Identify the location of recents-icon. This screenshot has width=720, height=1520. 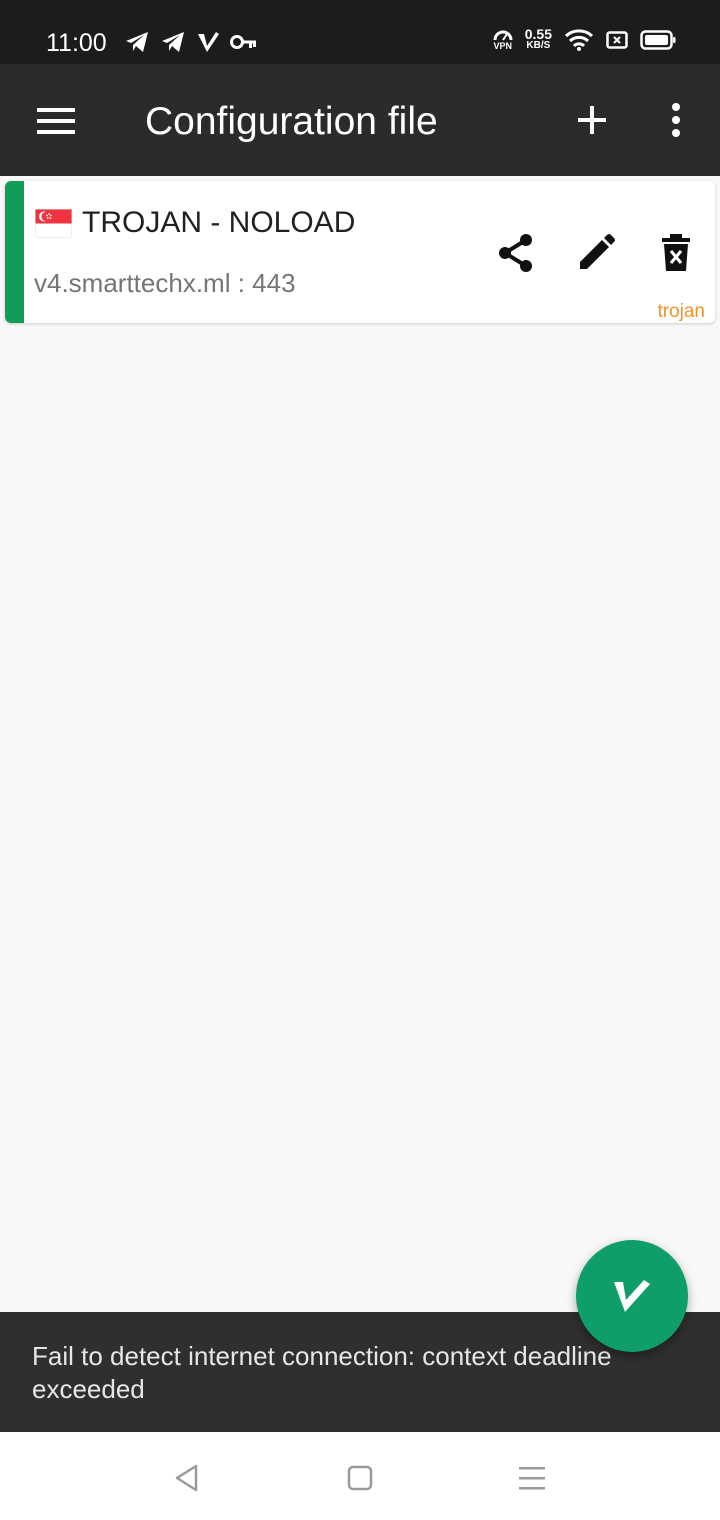
(532, 1478).